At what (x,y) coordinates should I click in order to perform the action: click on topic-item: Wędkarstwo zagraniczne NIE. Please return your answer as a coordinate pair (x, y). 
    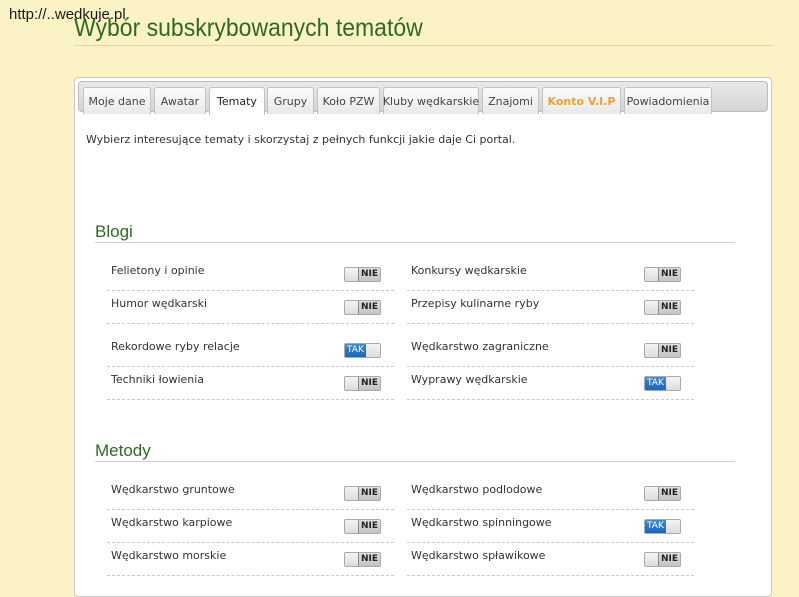
    Looking at the image, I should click on (550, 351).